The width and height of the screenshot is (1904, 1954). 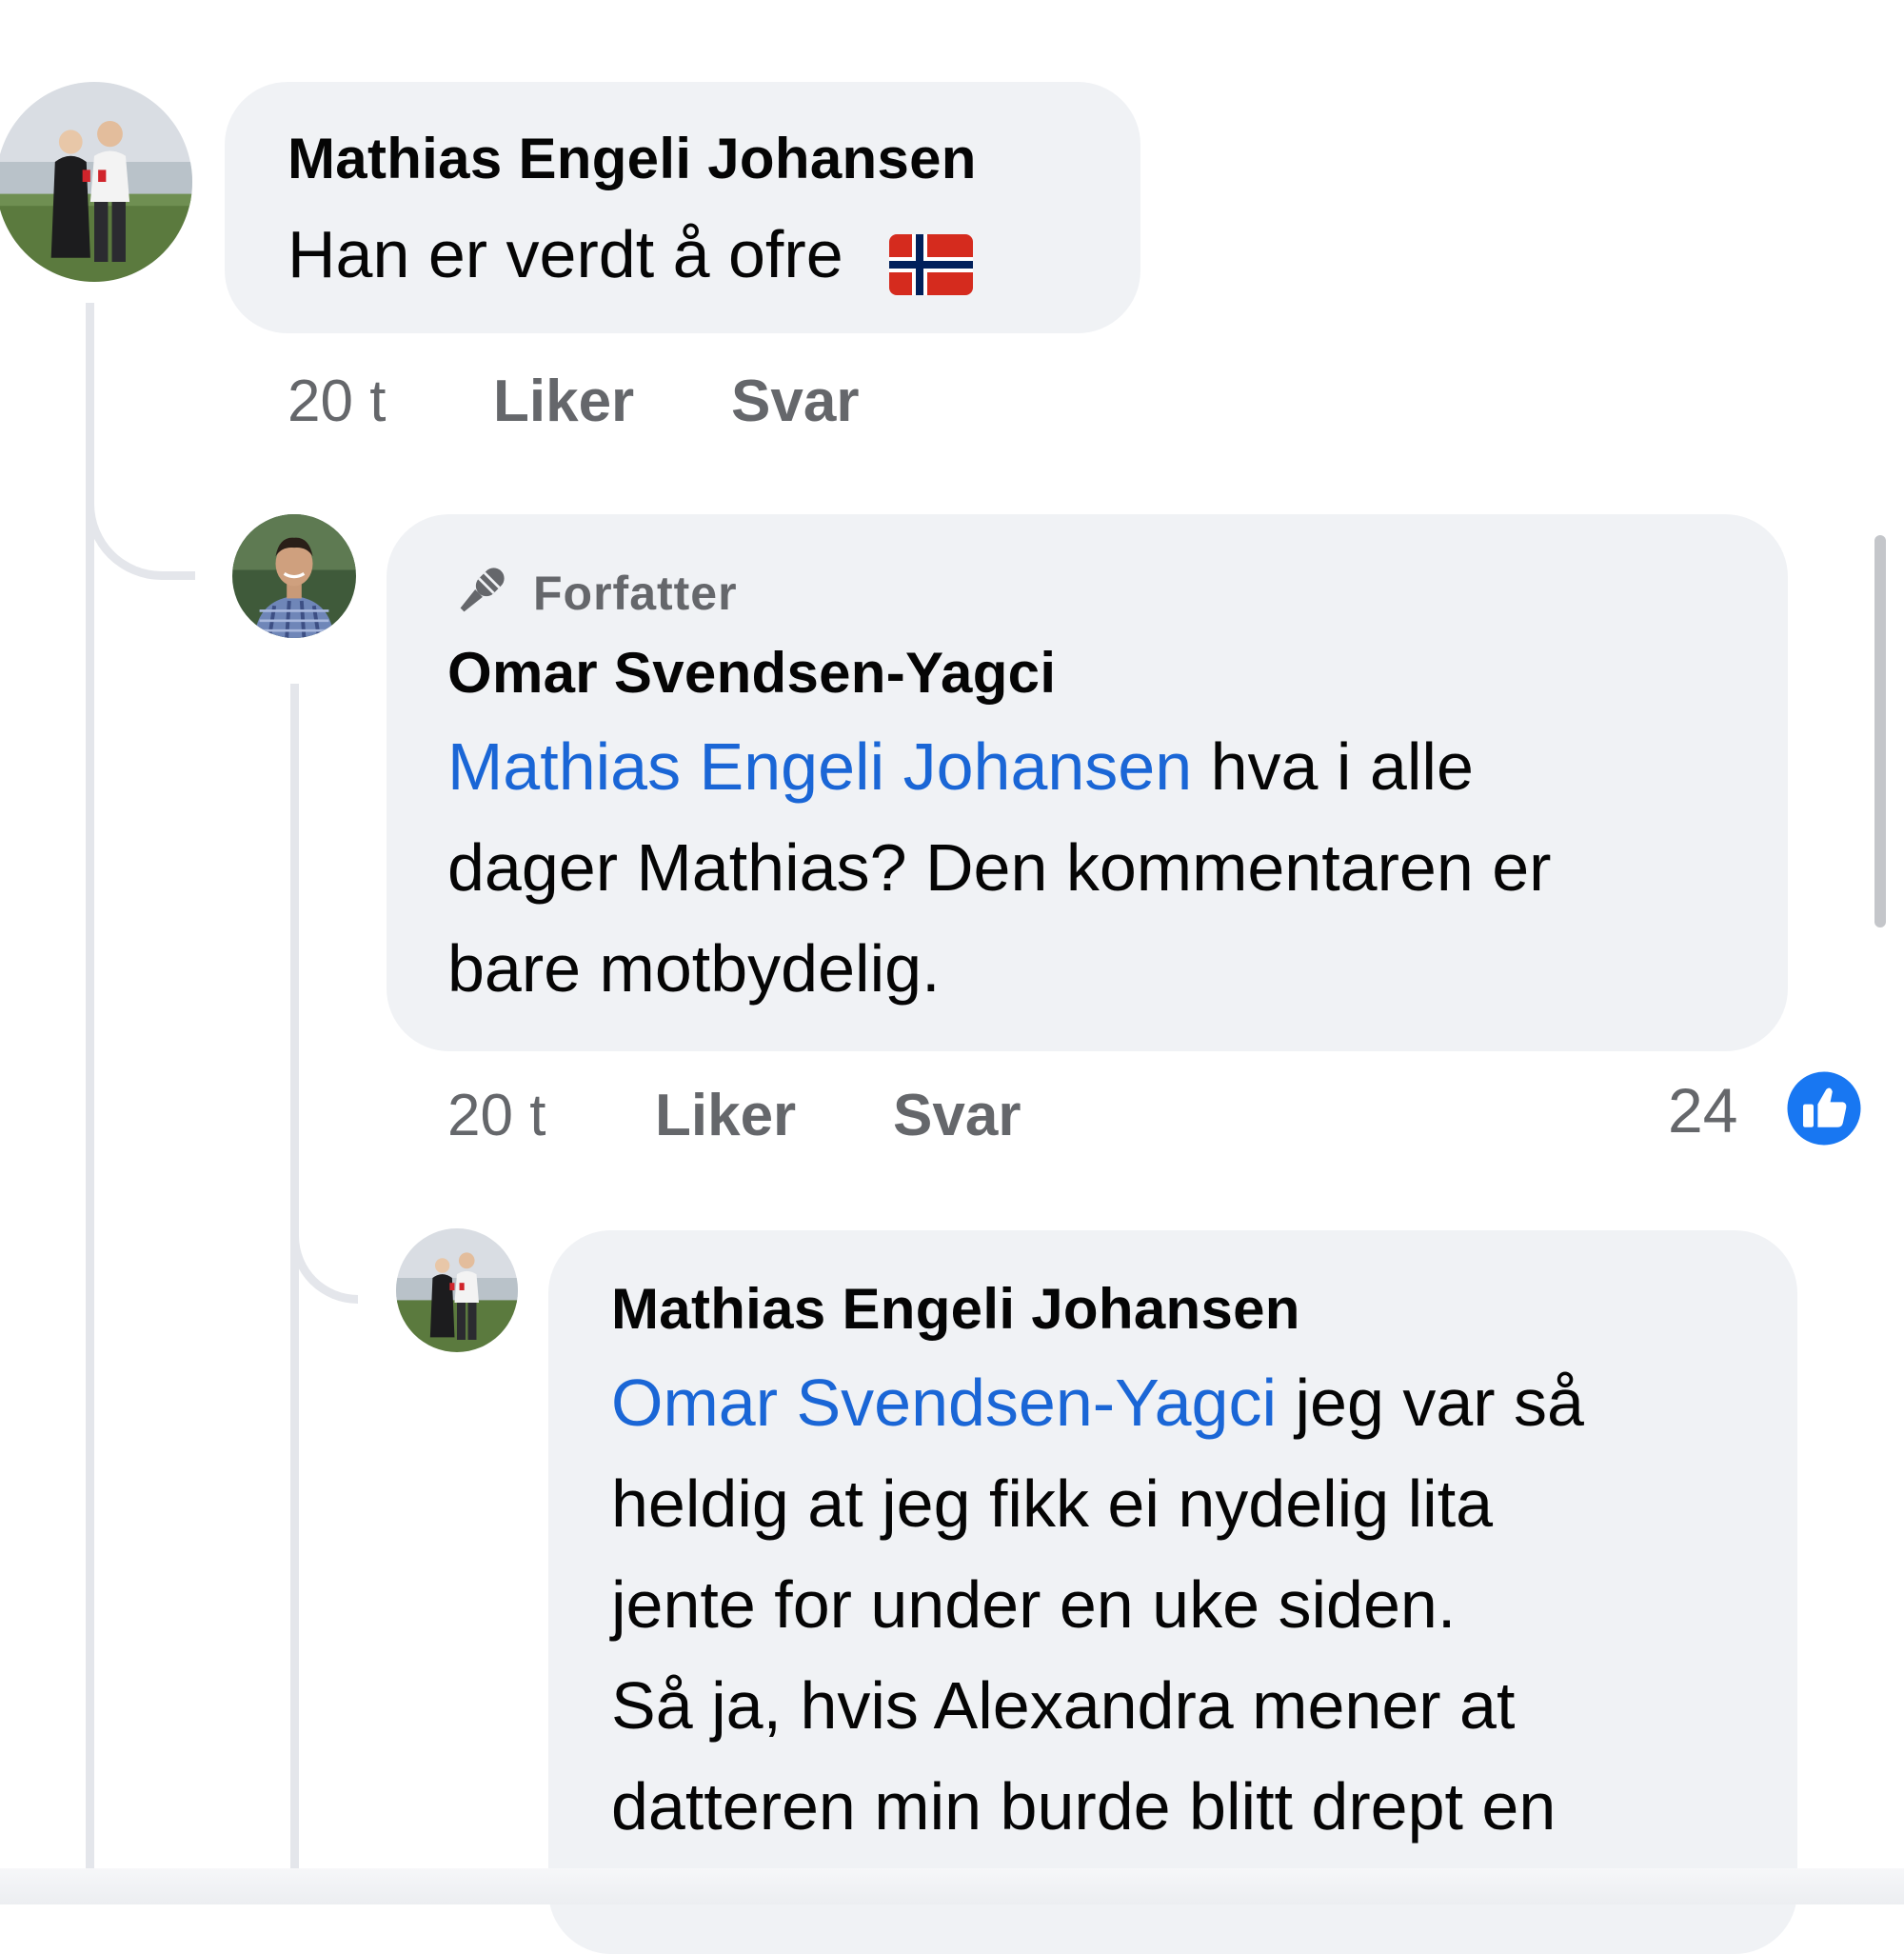 What do you see at coordinates (480, 591) in the screenshot?
I see `microphone-icon` at bounding box center [480, 591].